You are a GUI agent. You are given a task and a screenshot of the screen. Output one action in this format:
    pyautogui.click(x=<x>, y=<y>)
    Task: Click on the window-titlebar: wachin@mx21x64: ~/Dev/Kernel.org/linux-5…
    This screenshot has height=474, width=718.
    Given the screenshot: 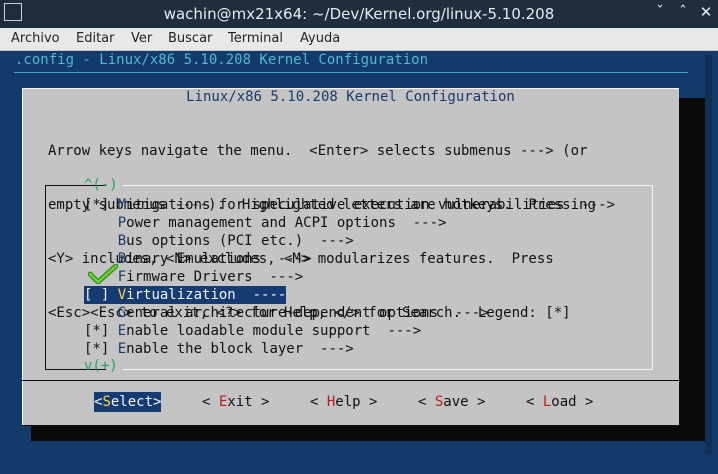 What is the action you would take?
    pyautogui.click(x=359, y=14)
    